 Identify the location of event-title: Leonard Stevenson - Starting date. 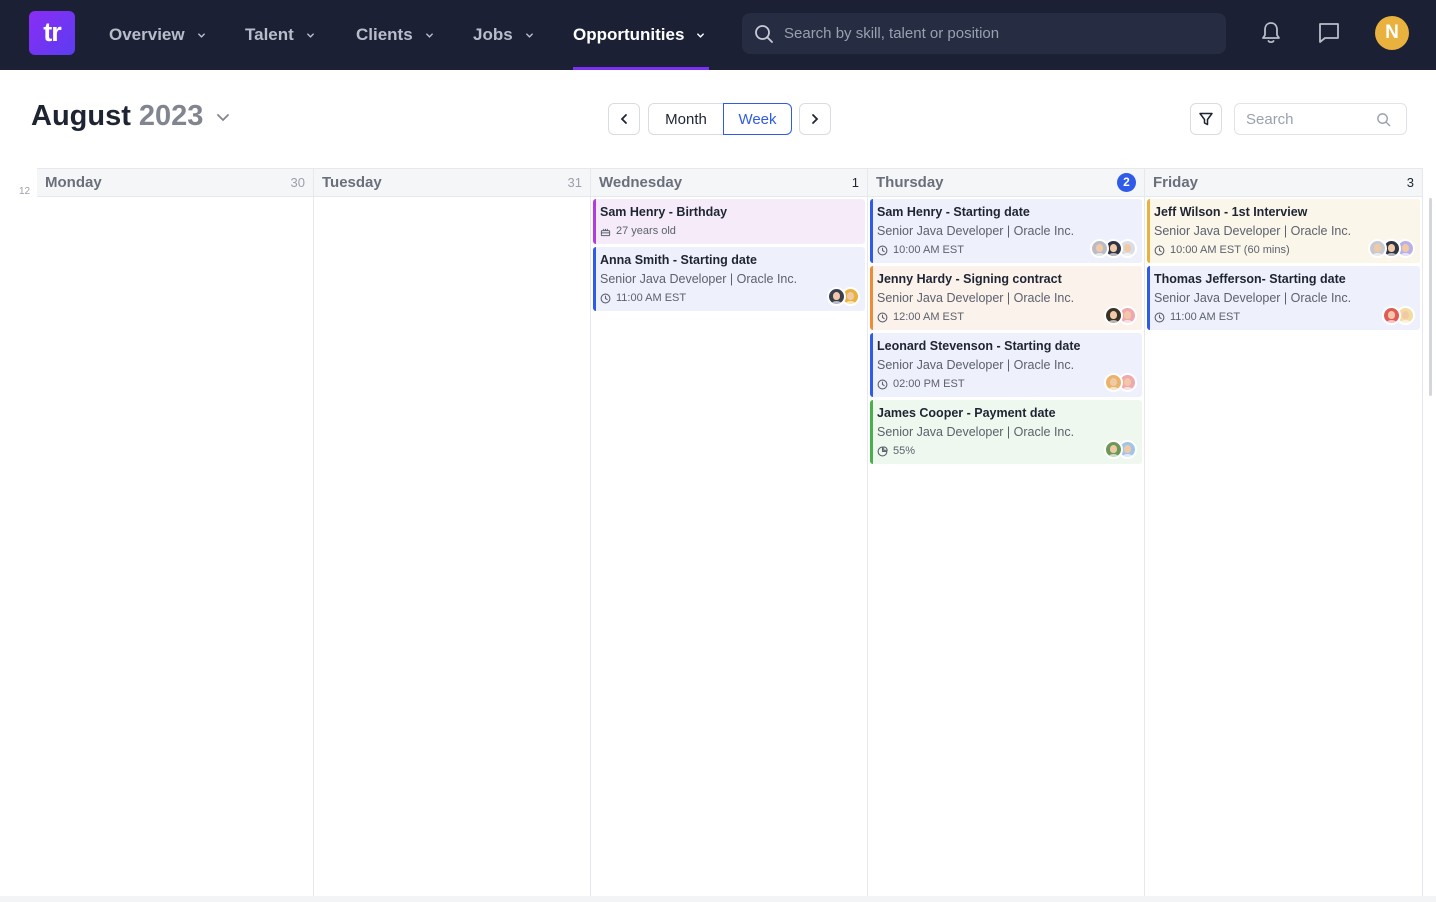
(979, 346).